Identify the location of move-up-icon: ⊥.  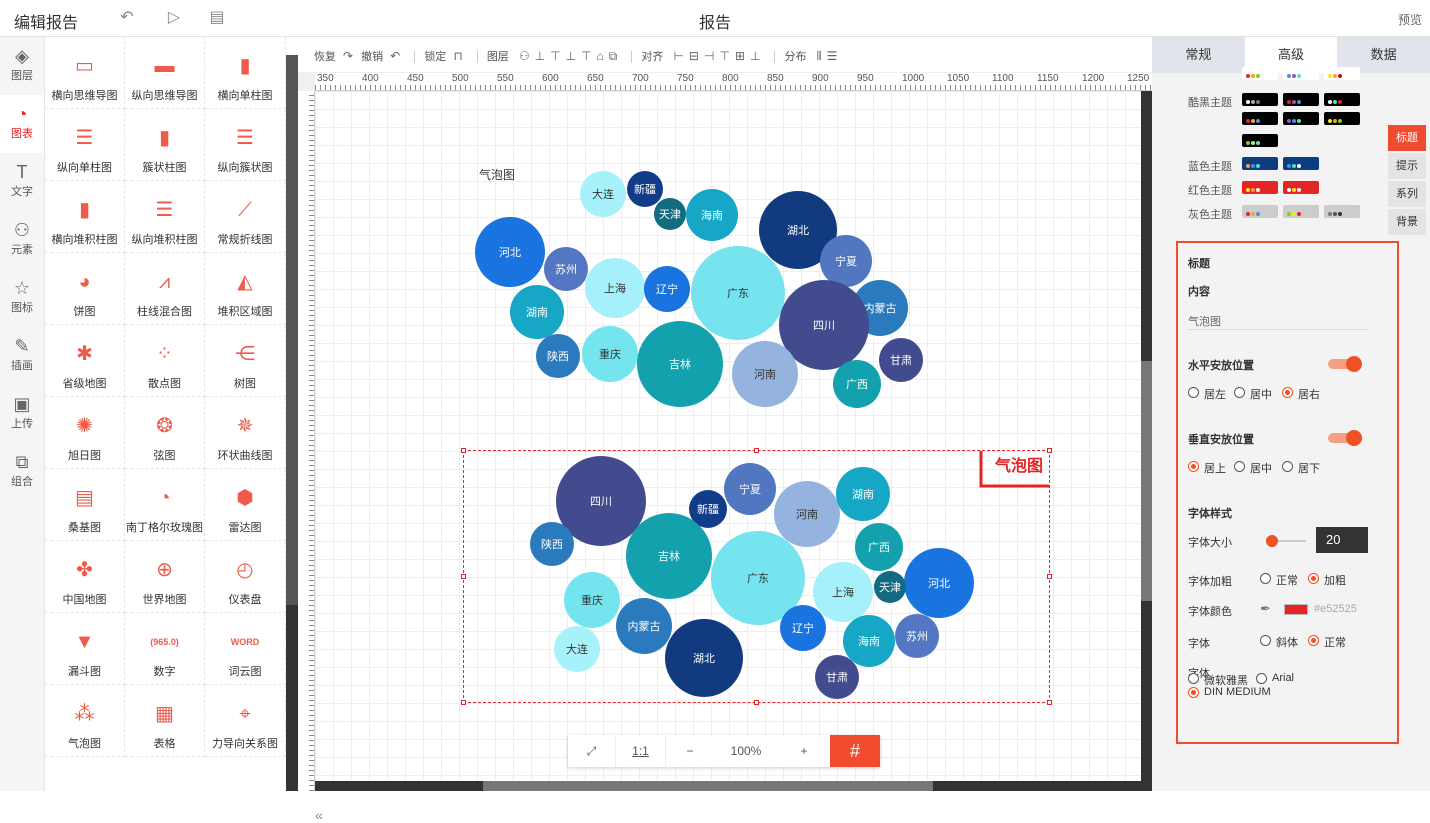
(571, 56).